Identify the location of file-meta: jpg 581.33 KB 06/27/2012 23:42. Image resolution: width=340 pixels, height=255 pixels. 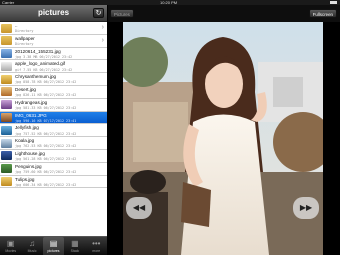
(46, 108).